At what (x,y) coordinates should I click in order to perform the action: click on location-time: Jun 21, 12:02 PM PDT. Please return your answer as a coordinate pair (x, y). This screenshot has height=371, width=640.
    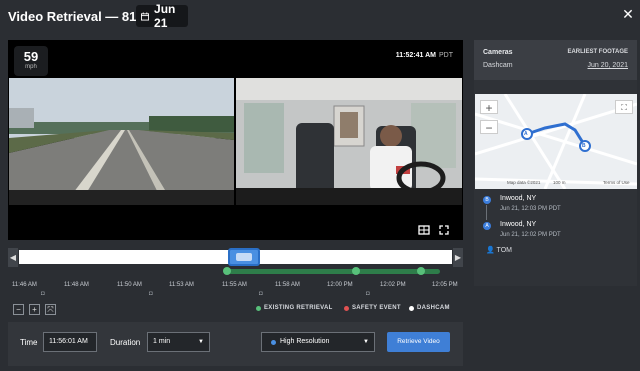
    Looking at the image, I should click on (530, 235).